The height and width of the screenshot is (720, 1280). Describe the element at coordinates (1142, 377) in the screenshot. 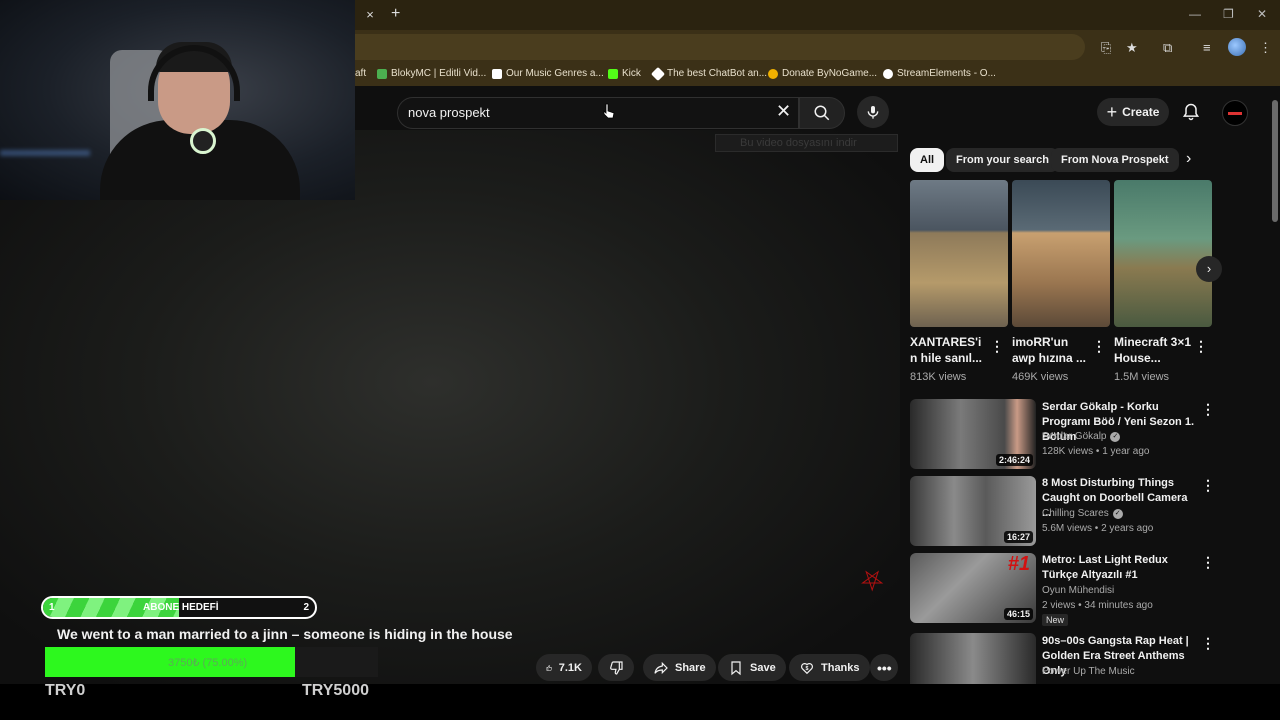

I see `short-views: 1.5M views` at that location.